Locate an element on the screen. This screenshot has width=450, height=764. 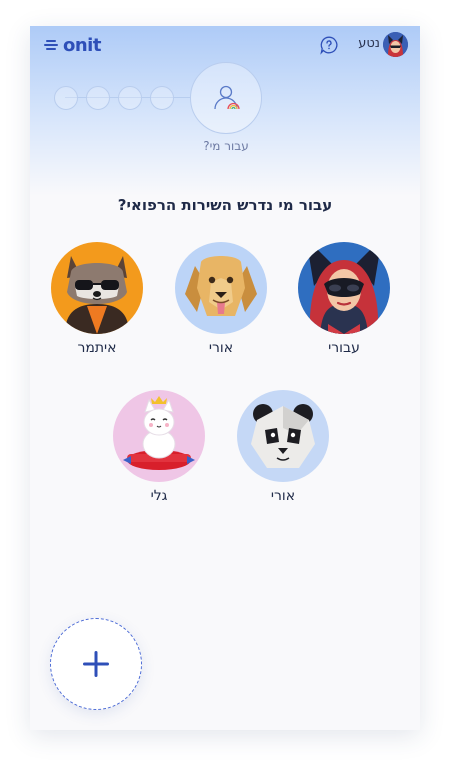
step-current is located at coordinates (226, 98).